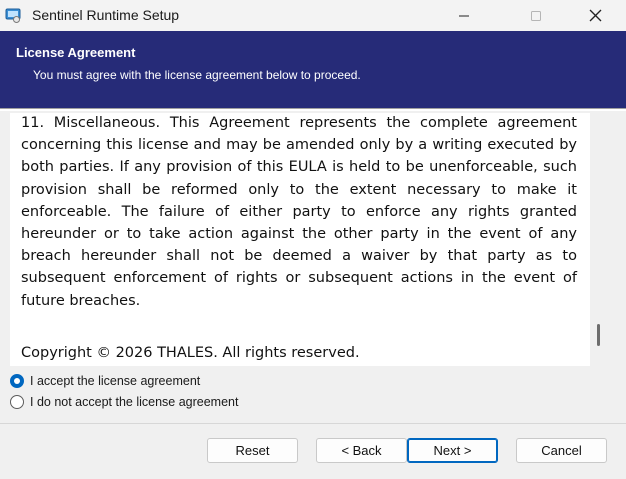 The width and height of the screenshot is (626, 479). I want to click on header-divider, so click(313, 109).